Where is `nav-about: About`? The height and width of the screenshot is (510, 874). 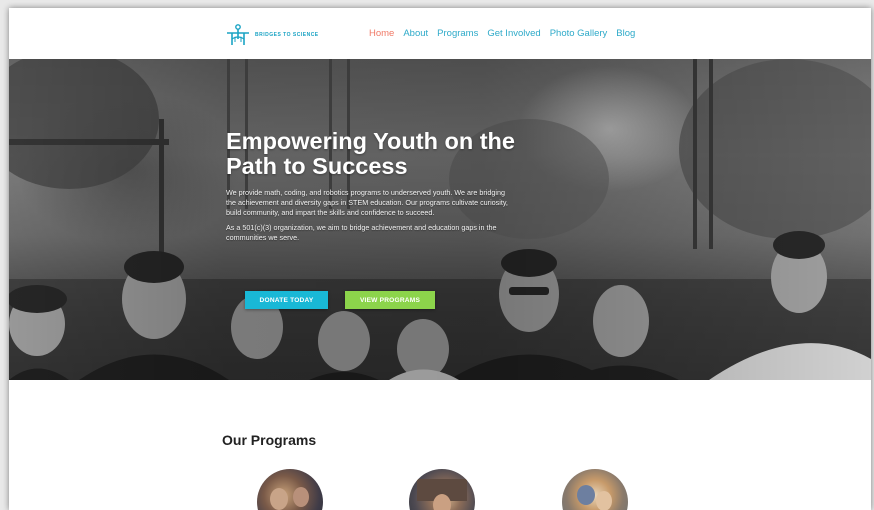
nav-about: About is located at coordinates (415, 33).